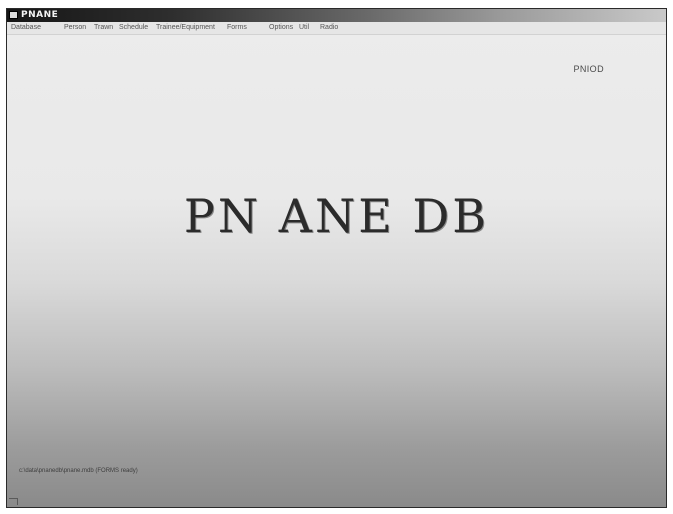 This screenshot has width=673, height=514. I want to click on resize-grip-icon, so click(13, 501).